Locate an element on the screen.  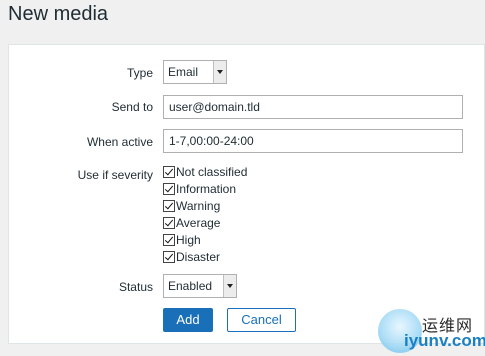
status-select-value: Enabled is located at coordinates (190, 286).